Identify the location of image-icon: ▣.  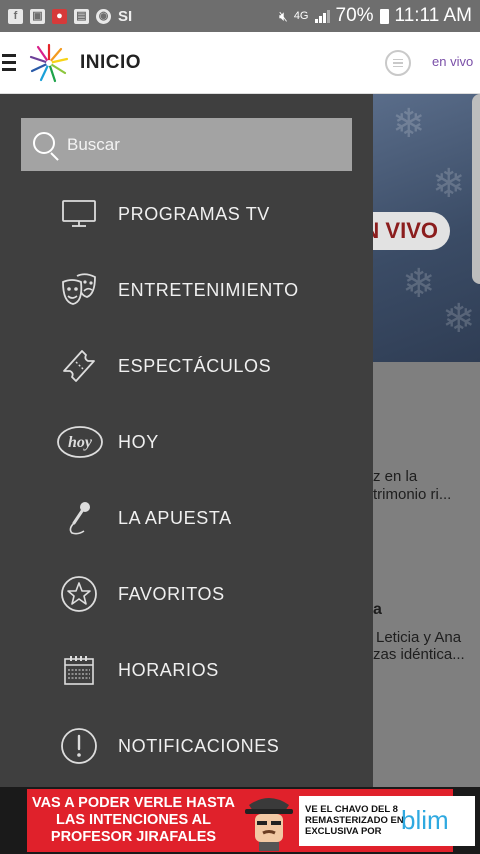
(37, 16).